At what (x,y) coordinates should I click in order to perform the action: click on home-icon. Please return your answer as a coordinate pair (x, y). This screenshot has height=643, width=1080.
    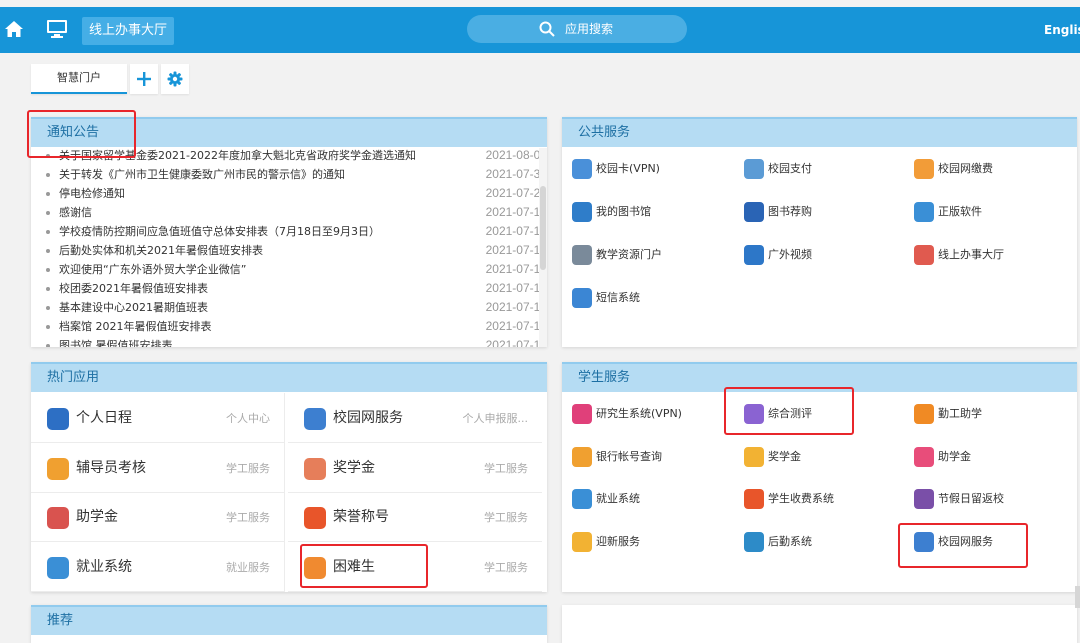
    Looking at the image, I should click on (14, 29).